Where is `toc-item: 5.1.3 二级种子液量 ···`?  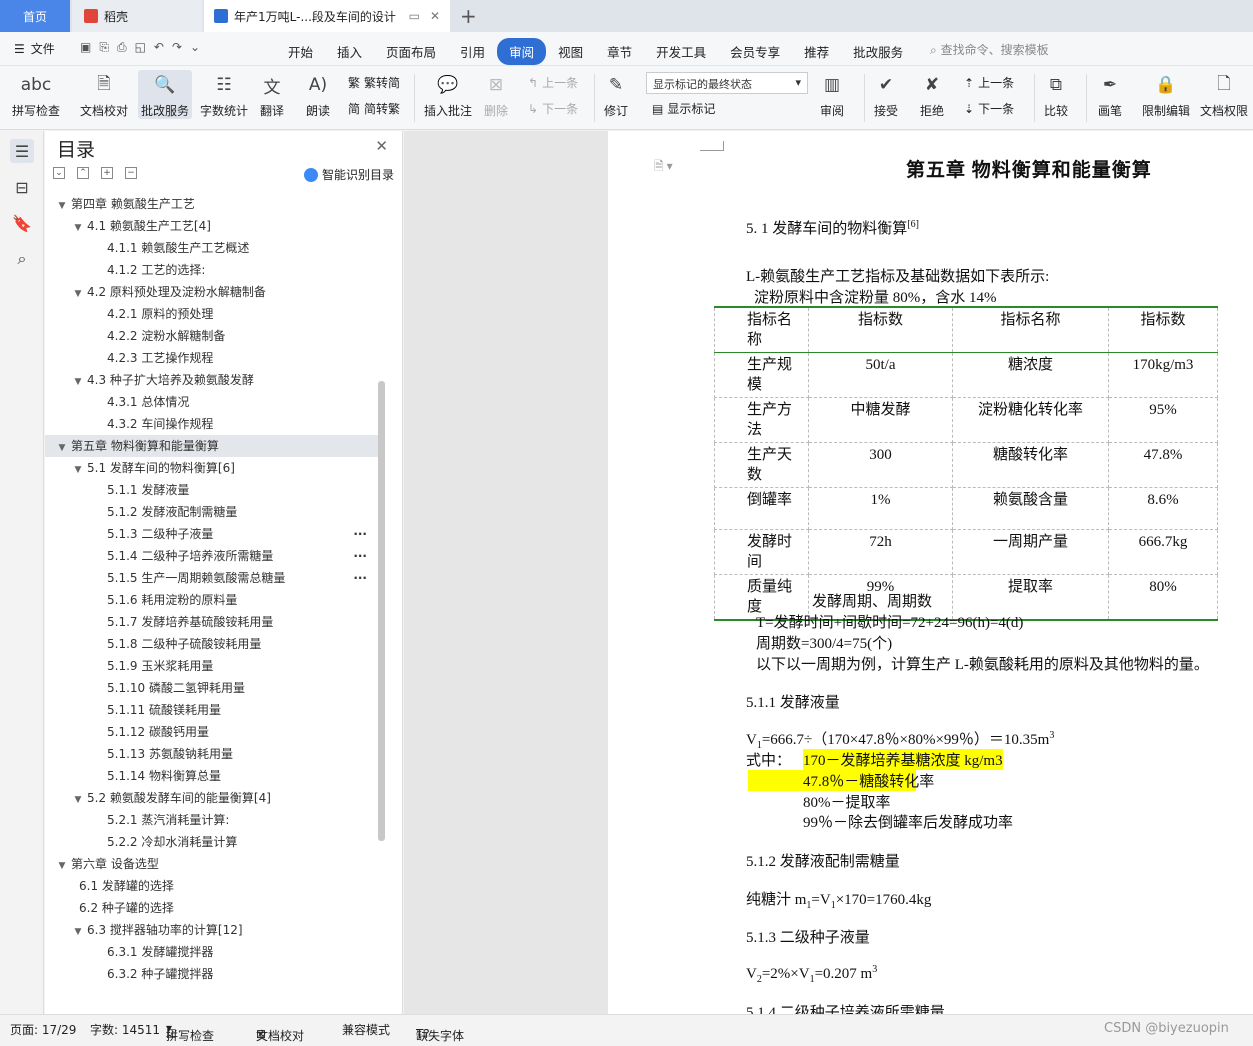 toc-item: 5.1.3 二级种子液量 ··· is located at coordinates (215, 534).